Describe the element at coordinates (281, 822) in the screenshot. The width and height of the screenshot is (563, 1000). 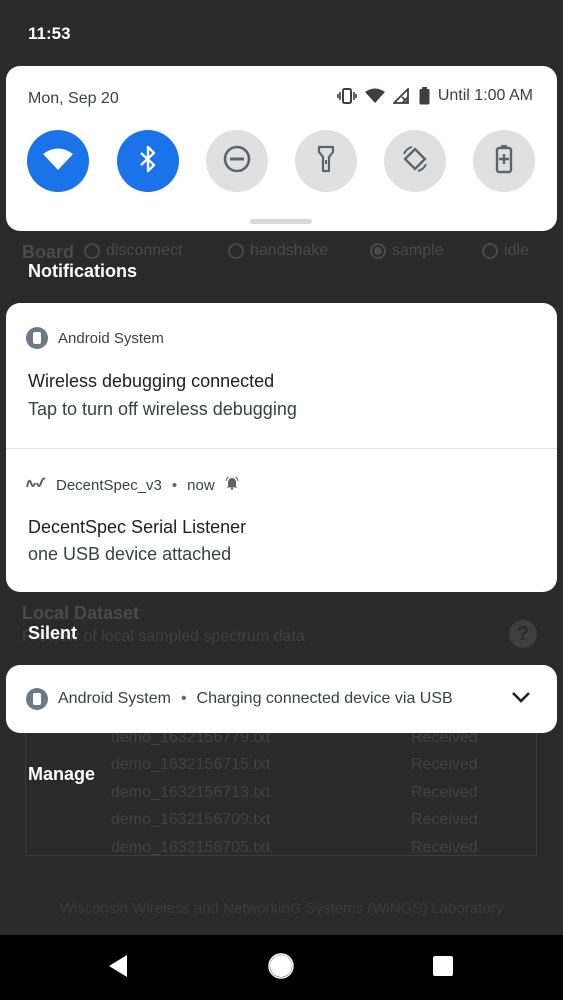
I see `table-row: demo_1632156709.txt Received` at that location.